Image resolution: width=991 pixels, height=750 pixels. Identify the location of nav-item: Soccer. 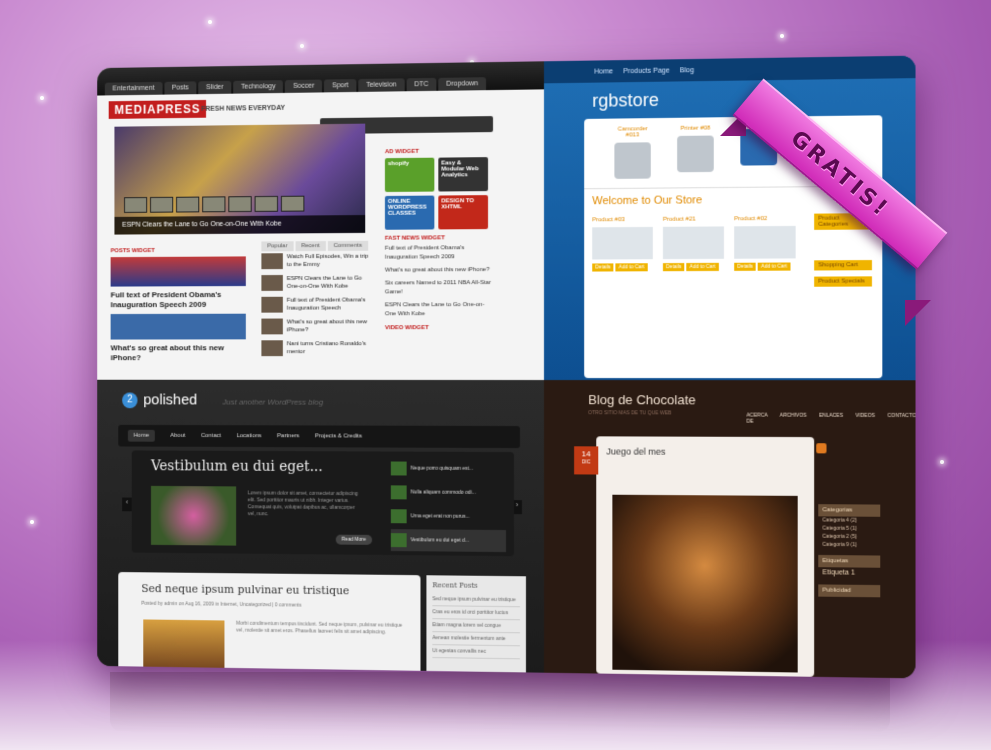
(304, 86).